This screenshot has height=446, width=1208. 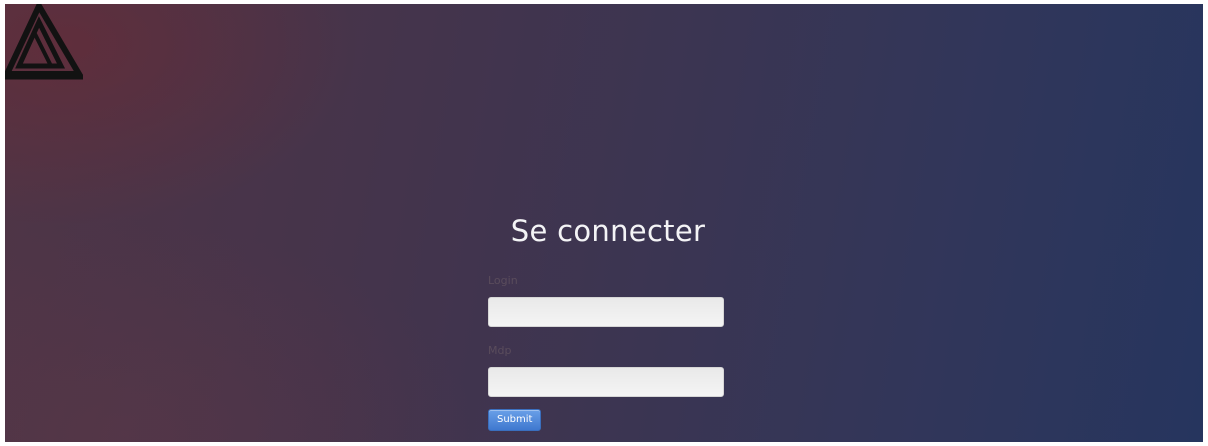 I want to click on login-input, so click(x=606, y=311).